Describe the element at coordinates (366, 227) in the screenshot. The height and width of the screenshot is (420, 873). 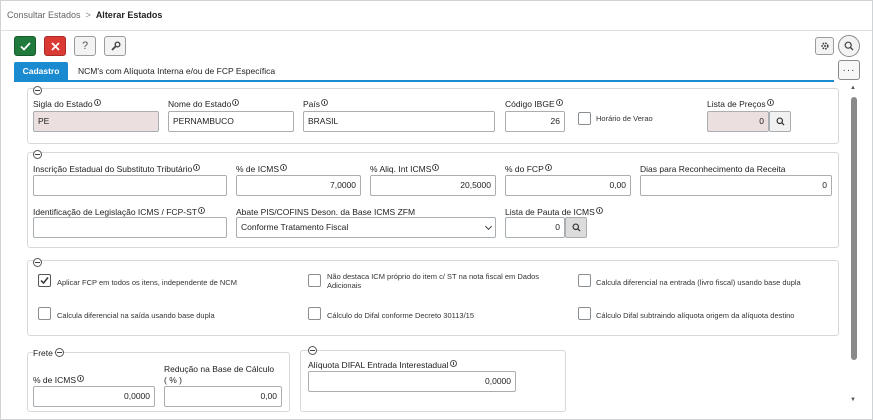
I see `abate-pis-select: Conforme Tratamento Fiscal` at that location.